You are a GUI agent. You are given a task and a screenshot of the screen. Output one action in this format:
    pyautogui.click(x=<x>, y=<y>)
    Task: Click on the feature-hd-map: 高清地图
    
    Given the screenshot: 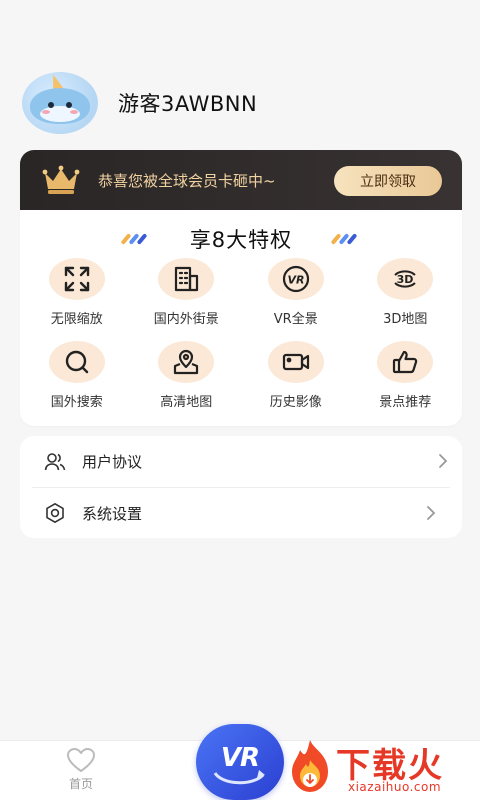 What is the action you would take?
    pyautogui.click(x=187, y=375)
    